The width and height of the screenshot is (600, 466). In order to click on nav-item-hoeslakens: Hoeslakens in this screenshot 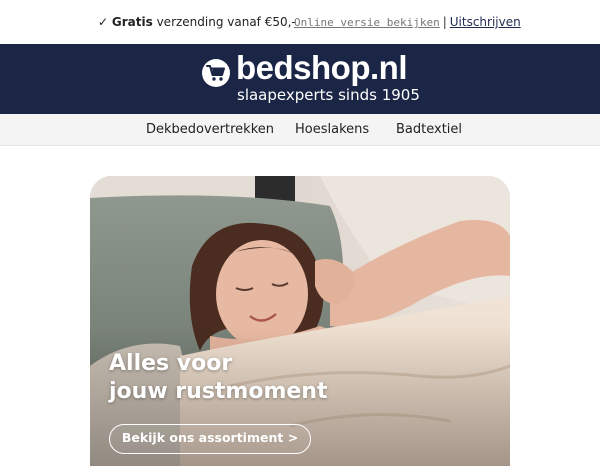, I will do `click(332, 129)`.